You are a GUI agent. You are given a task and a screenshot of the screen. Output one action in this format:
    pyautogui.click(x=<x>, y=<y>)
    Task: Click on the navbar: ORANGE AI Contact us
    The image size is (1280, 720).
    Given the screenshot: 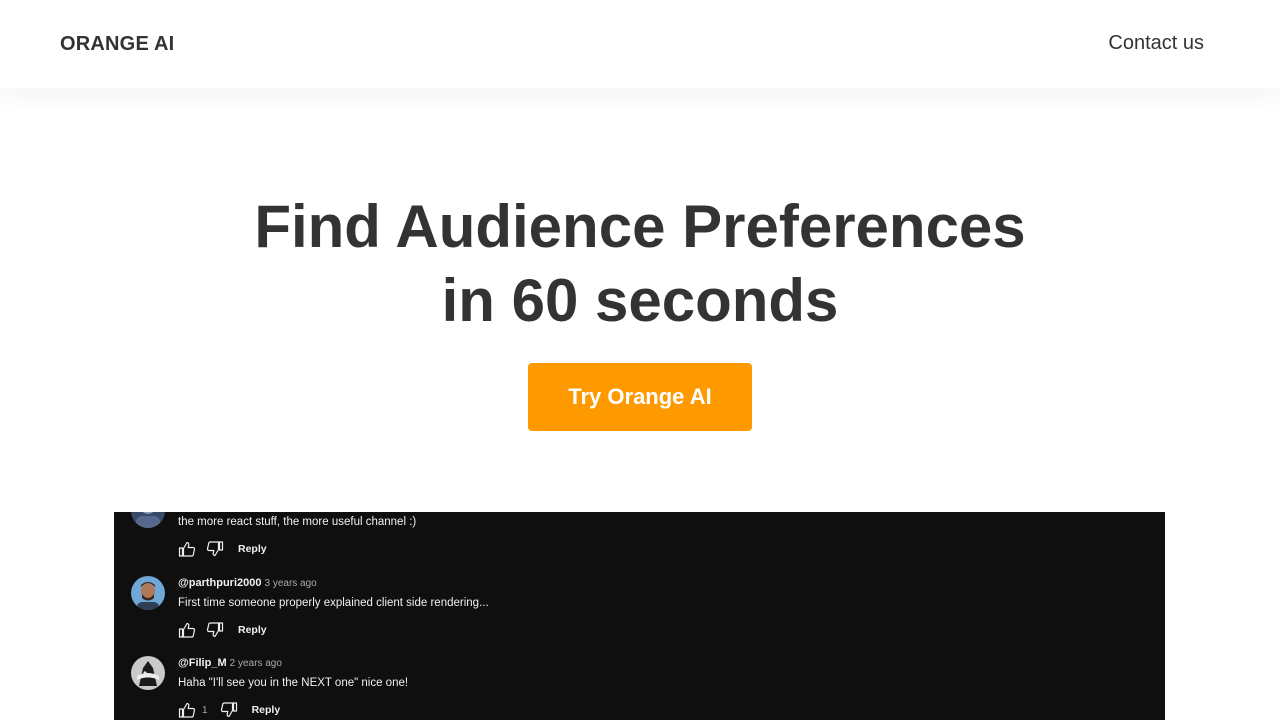 What is the action you would take?
    pyautogui.click(x=640, y=44)
    